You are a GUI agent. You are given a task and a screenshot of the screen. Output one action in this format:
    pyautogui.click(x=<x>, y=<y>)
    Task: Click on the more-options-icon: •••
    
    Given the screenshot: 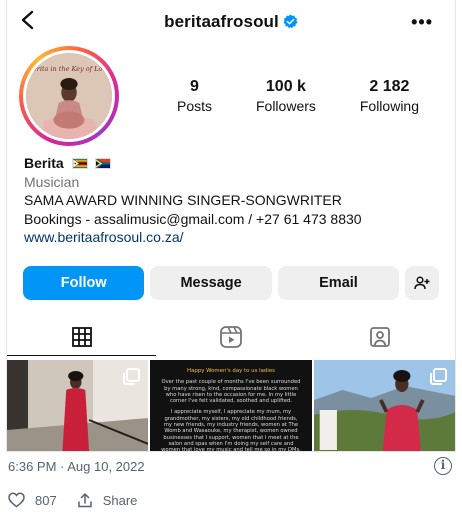 What is the action you would take?
    pyautogui.click(x=422, y=22)
    